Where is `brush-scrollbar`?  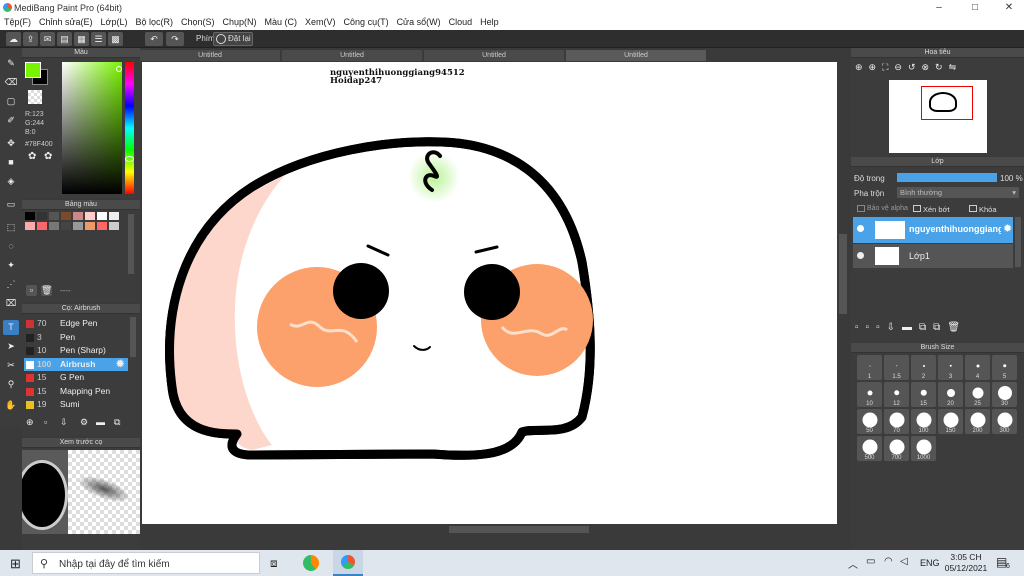 brush-scrollbar is located at coordinates (133, 337).